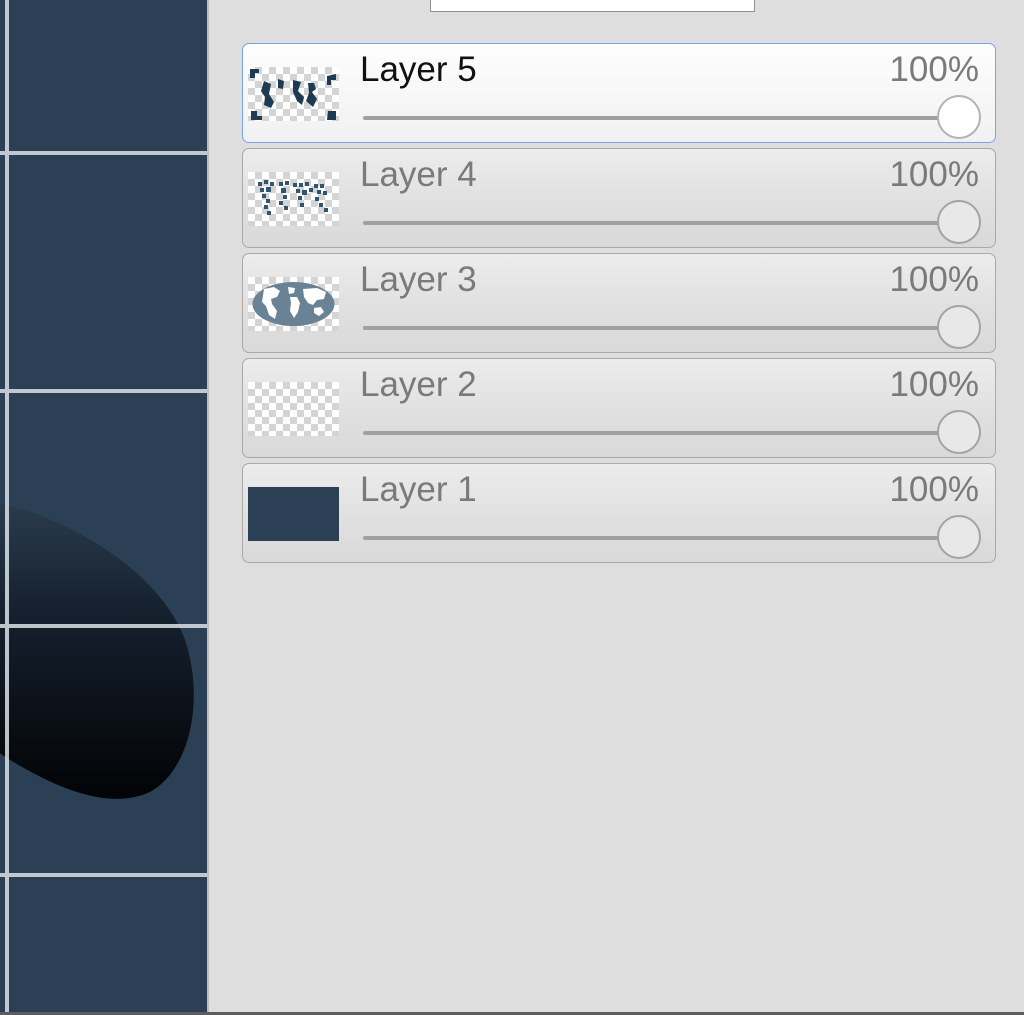 The width and height of the screenshot is (1024, 1015). Describe the element at coordinates (418, 384) in the screenshot. I see `layer-name: Layer 2` at that location.